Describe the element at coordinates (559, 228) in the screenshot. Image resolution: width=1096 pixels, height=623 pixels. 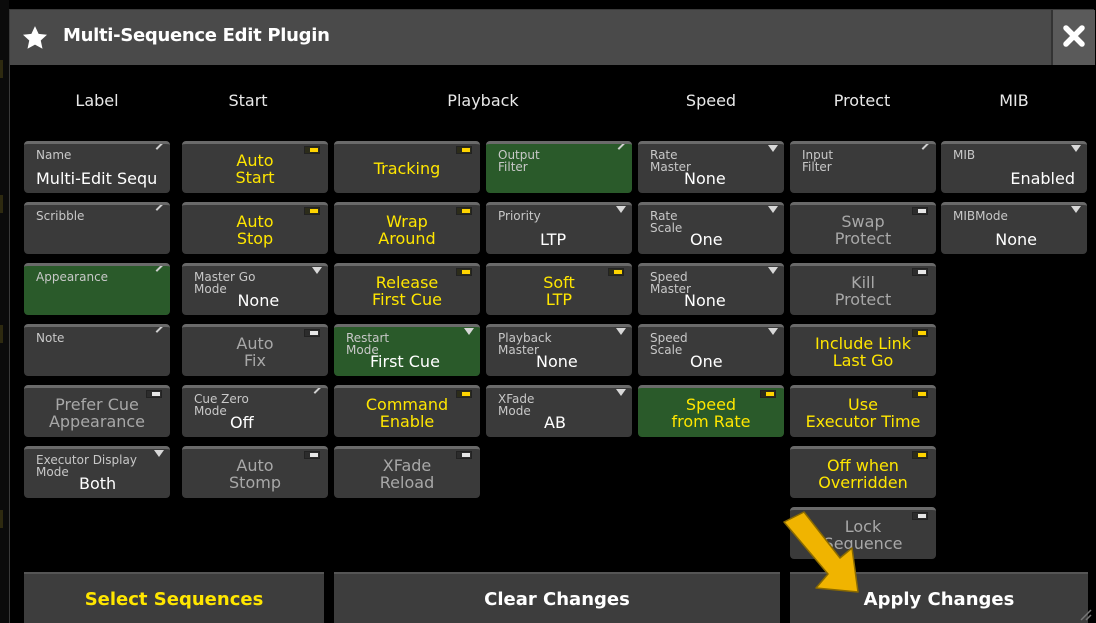
I see `priority-select: Priority LTP` at that location.